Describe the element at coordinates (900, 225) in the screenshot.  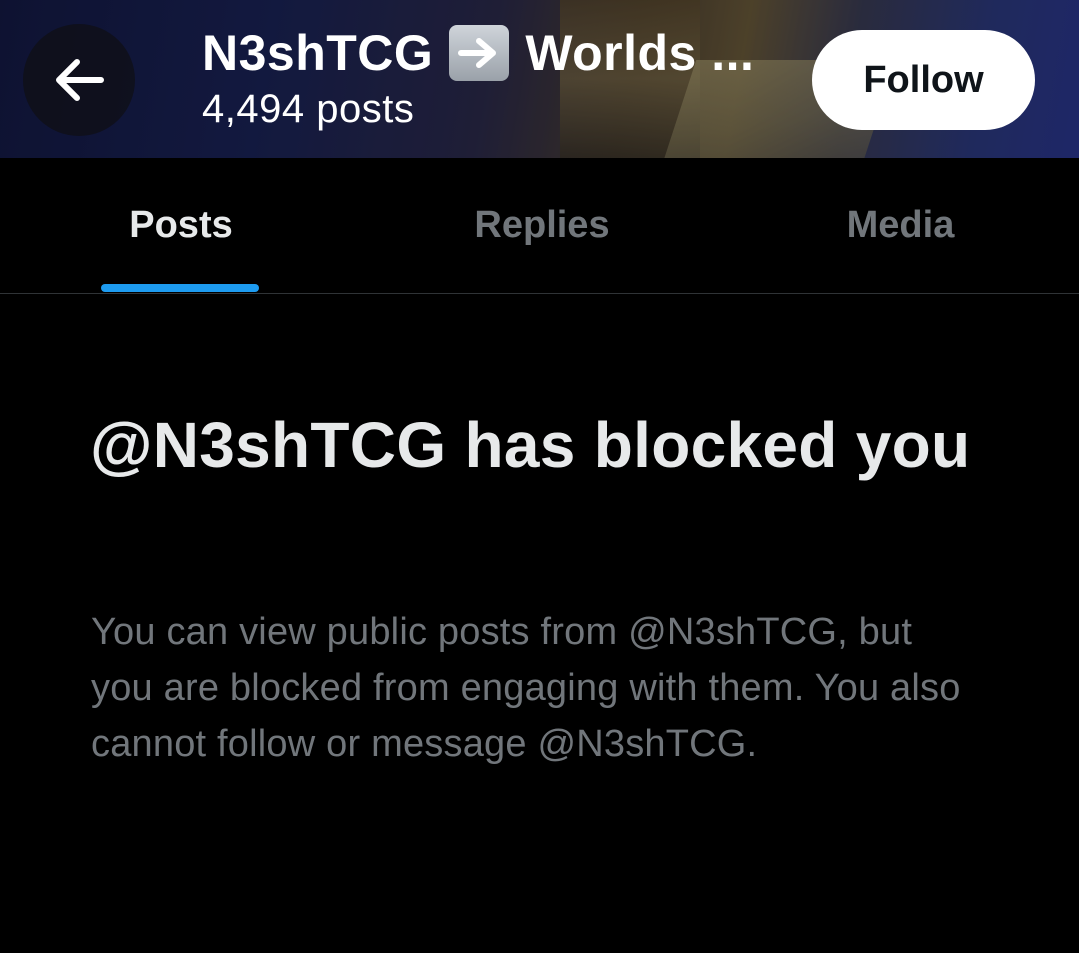
I see `tab-media: Media` at that location.